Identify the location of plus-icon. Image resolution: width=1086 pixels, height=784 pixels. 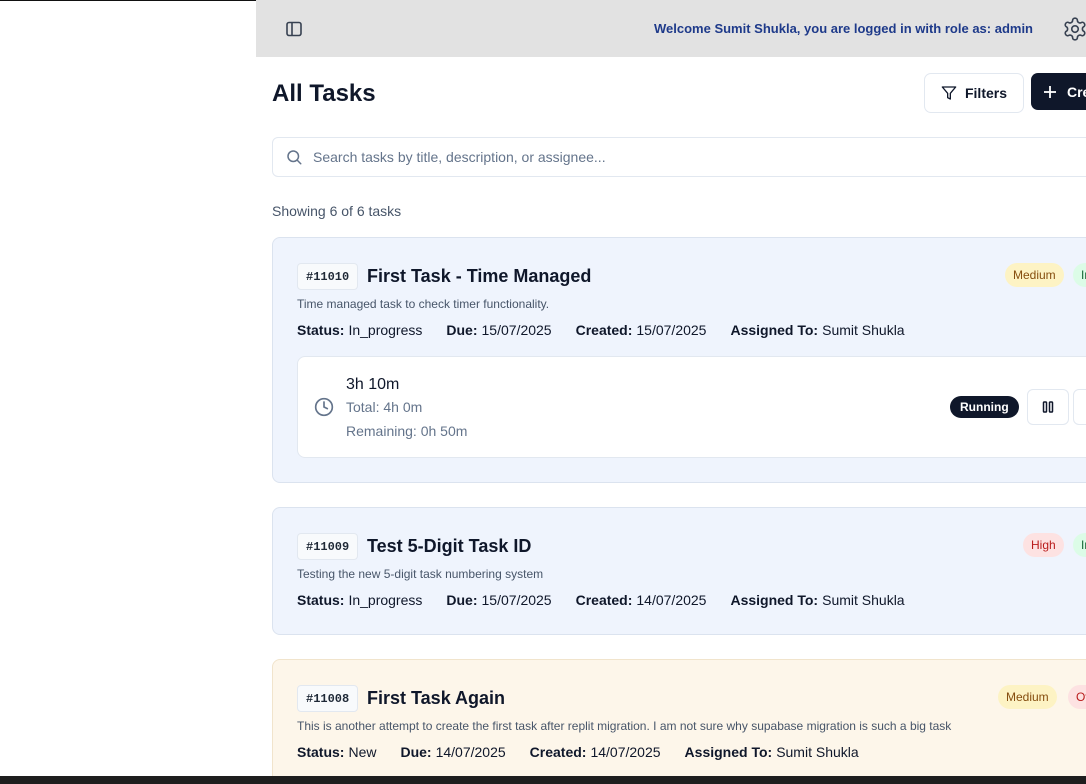
(1050, 91).